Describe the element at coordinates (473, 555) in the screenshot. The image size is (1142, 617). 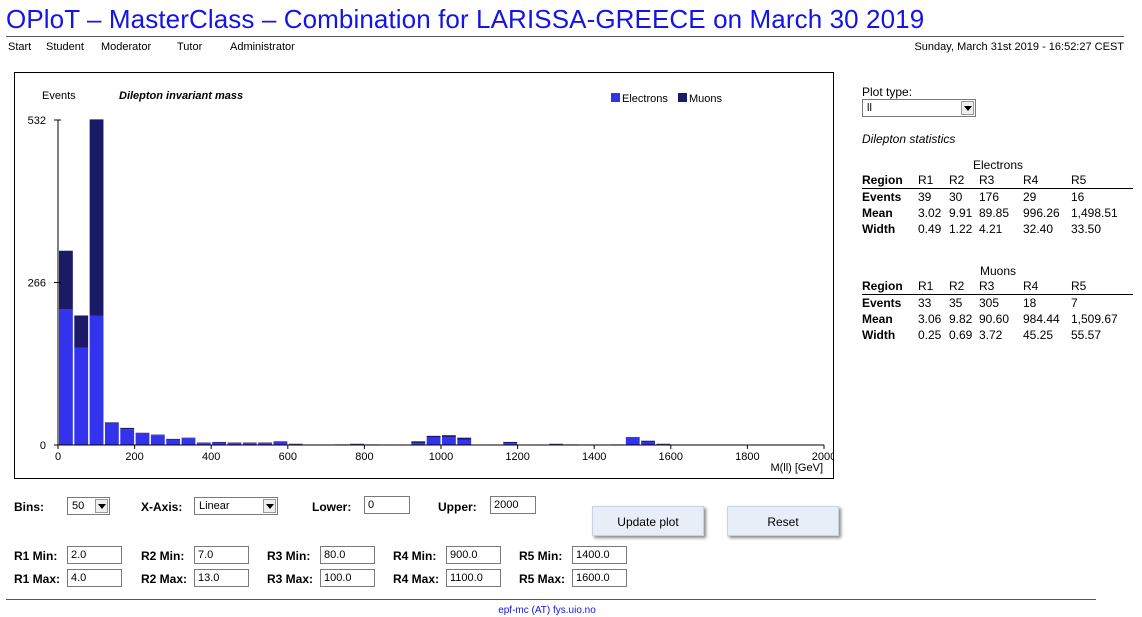
I see `r4-min-input` at that location.